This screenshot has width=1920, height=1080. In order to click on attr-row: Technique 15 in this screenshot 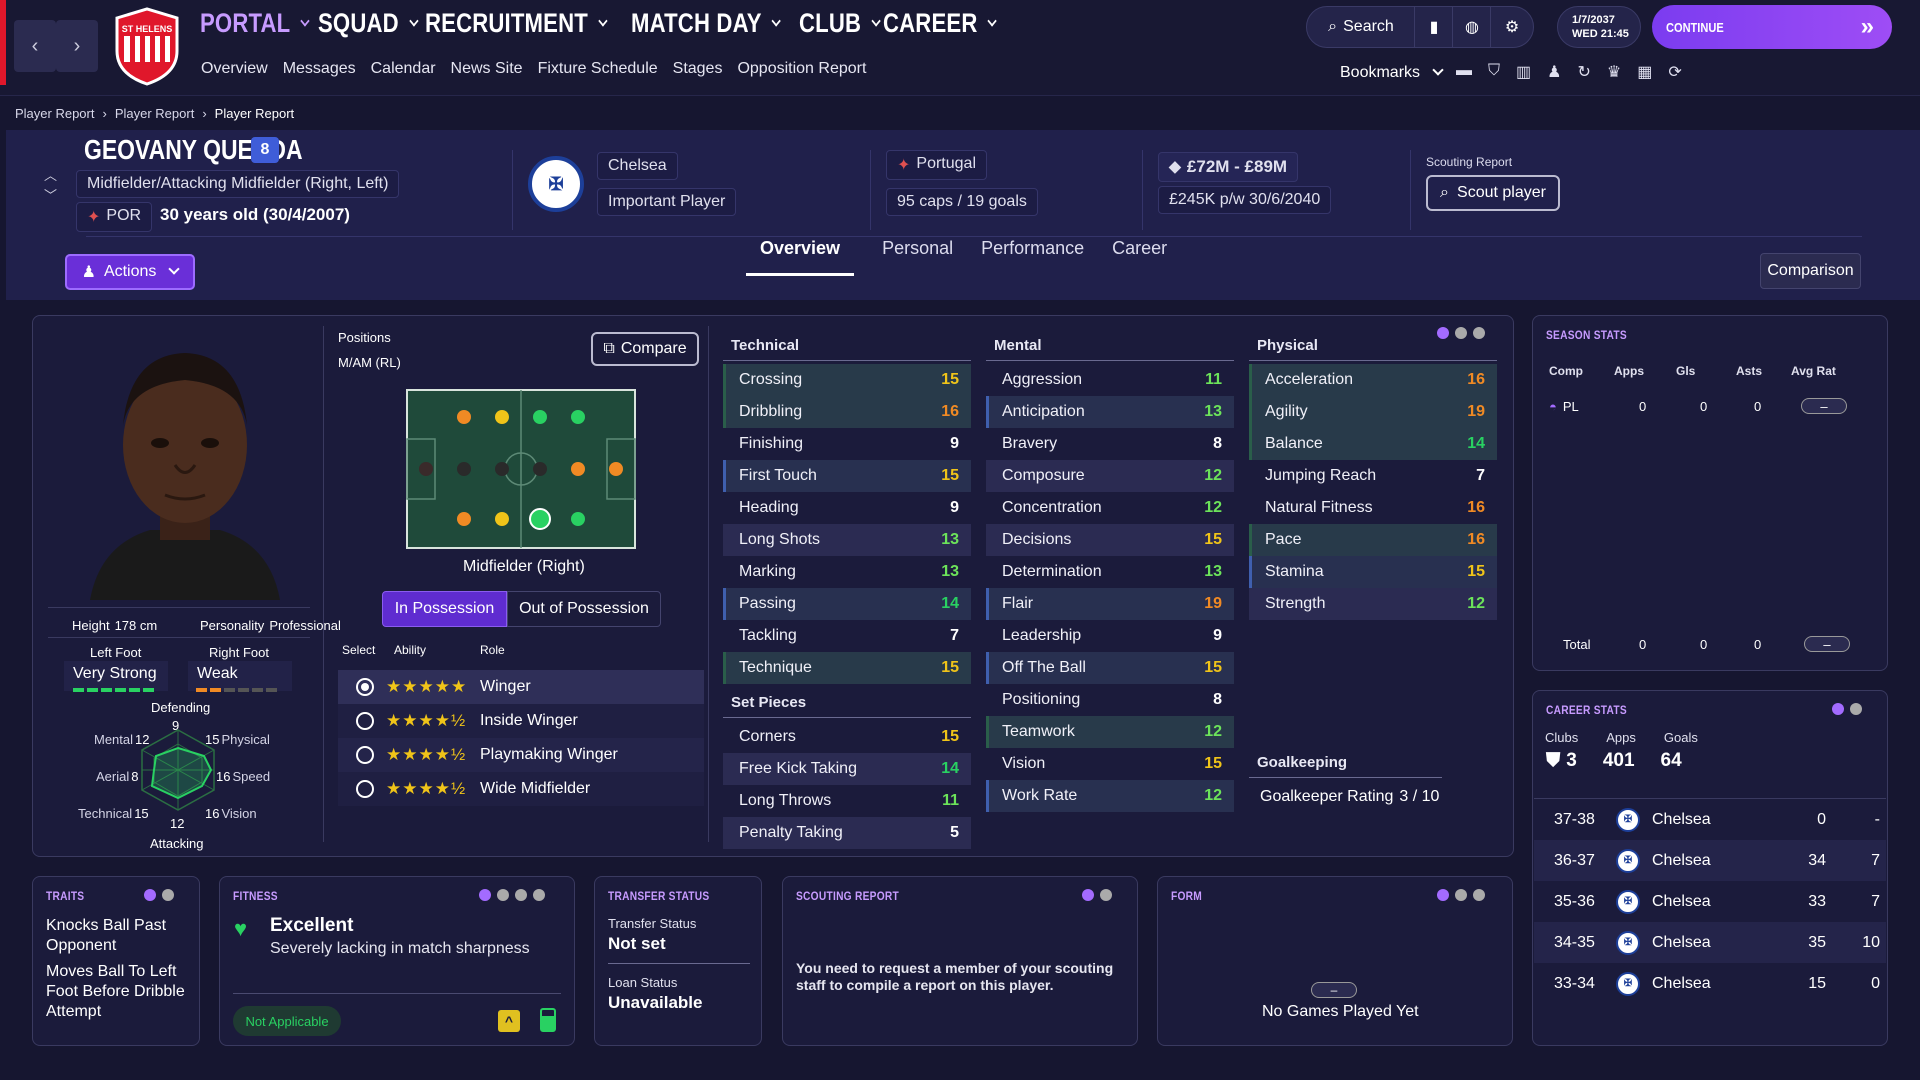, I will do `click(847, 668)`.